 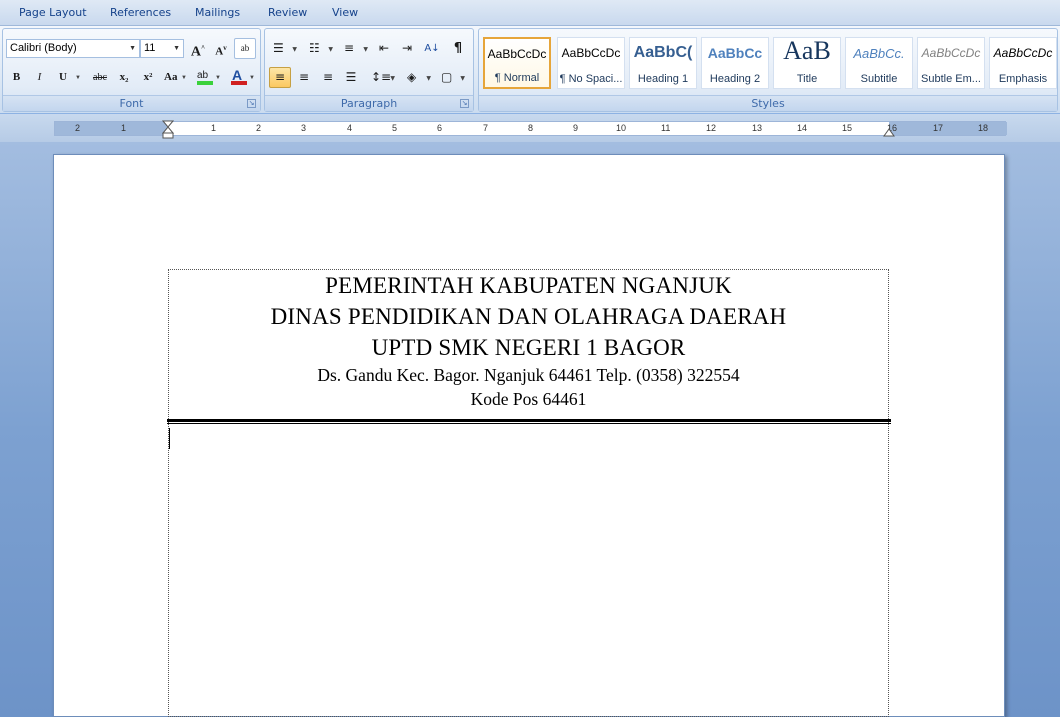 What do you see at coordinates (807, 51) in the screenshot?
I see `style-sample: AaB` at bounding box center [807, 51].